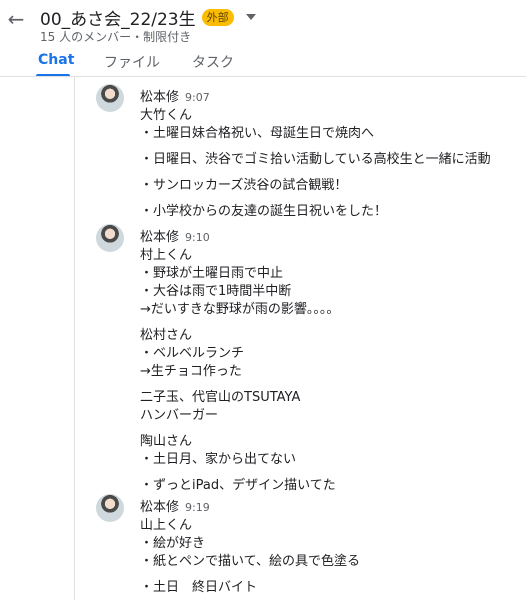 The image size is (526, 600). I want to click on tab-chat: Chat, so click(56, 60).